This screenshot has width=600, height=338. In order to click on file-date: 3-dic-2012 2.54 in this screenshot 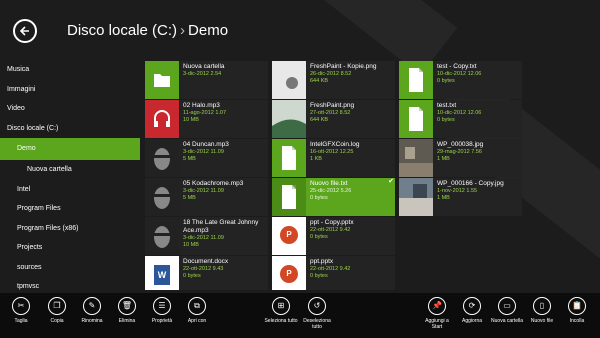, I will do `click(202, 74)`.